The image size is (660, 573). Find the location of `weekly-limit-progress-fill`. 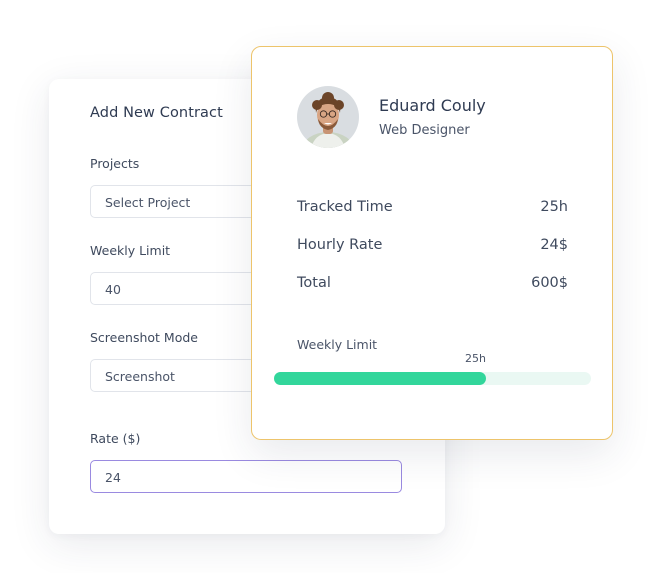

weekly-limit-progress-fill is located at coordinates (380, 378).